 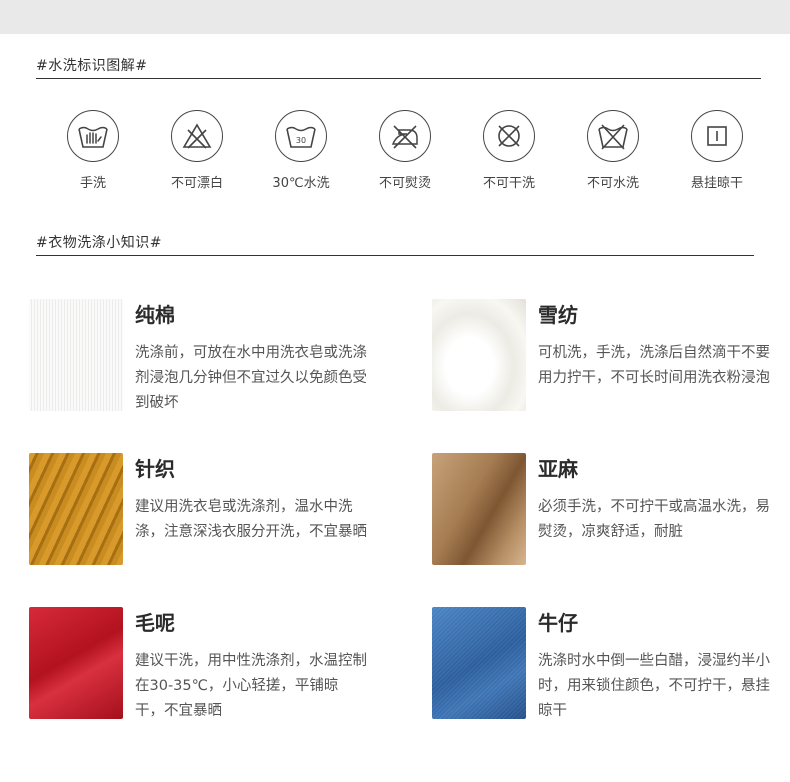 I want to click on fabric-description: 建议用洗衣皂或洗涤剂，温水中洗涤，注意深浅衣服分开洗，不宜暴晒, so click(x=251, y=519).